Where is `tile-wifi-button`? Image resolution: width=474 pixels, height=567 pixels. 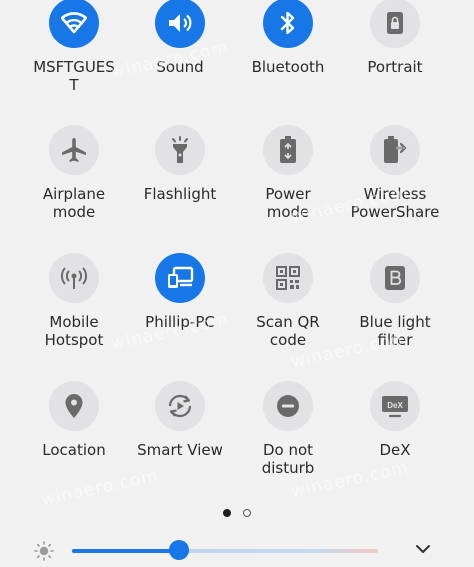 tile-wifi-button is located at coordinates (74, 24).